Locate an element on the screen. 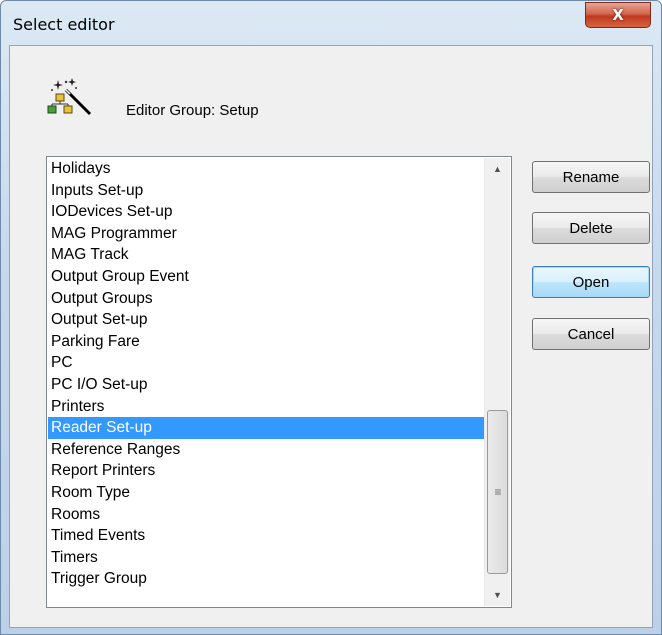 The width and height of the screenshot is (662, 635). list-item: Rooms is located at coordinates (266, 515).